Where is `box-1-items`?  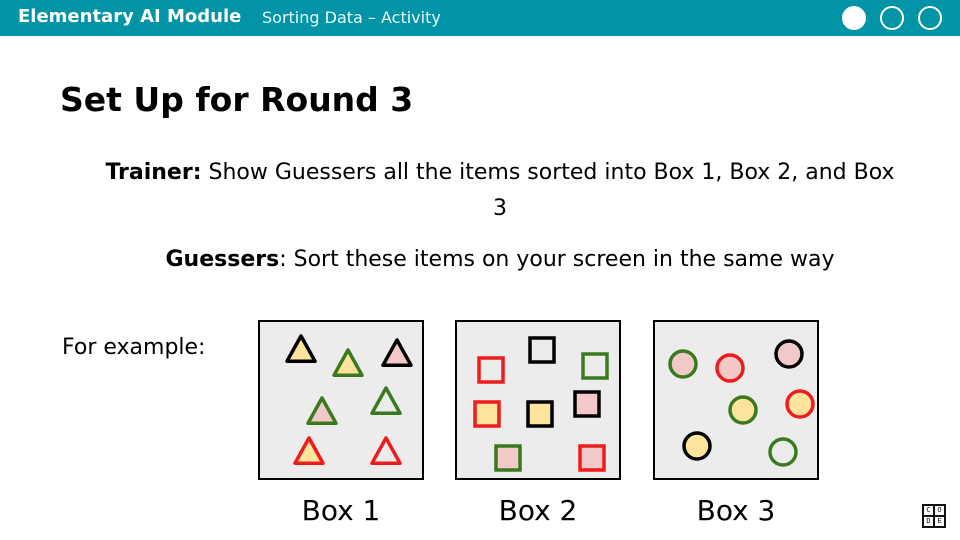
box-1-items is located at coordinates (349, 399).